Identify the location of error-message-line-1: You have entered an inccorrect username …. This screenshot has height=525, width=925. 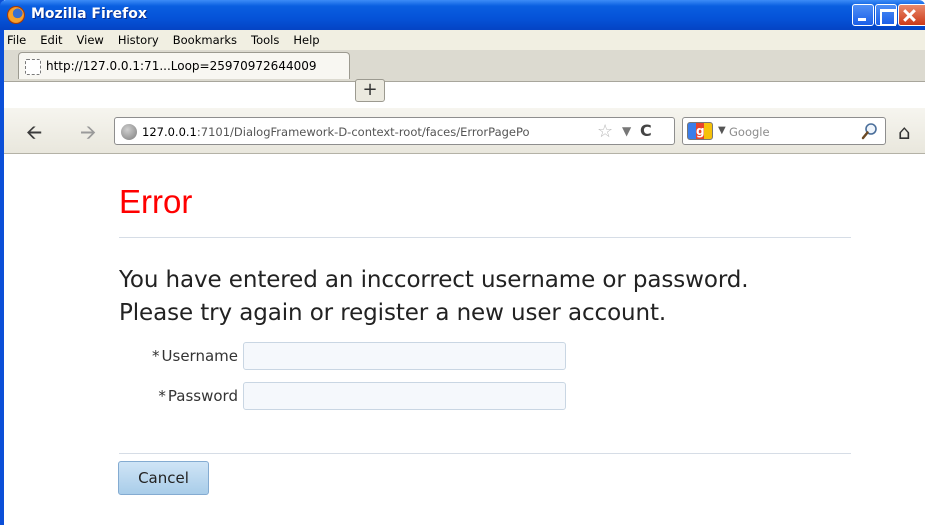
(434, 280).